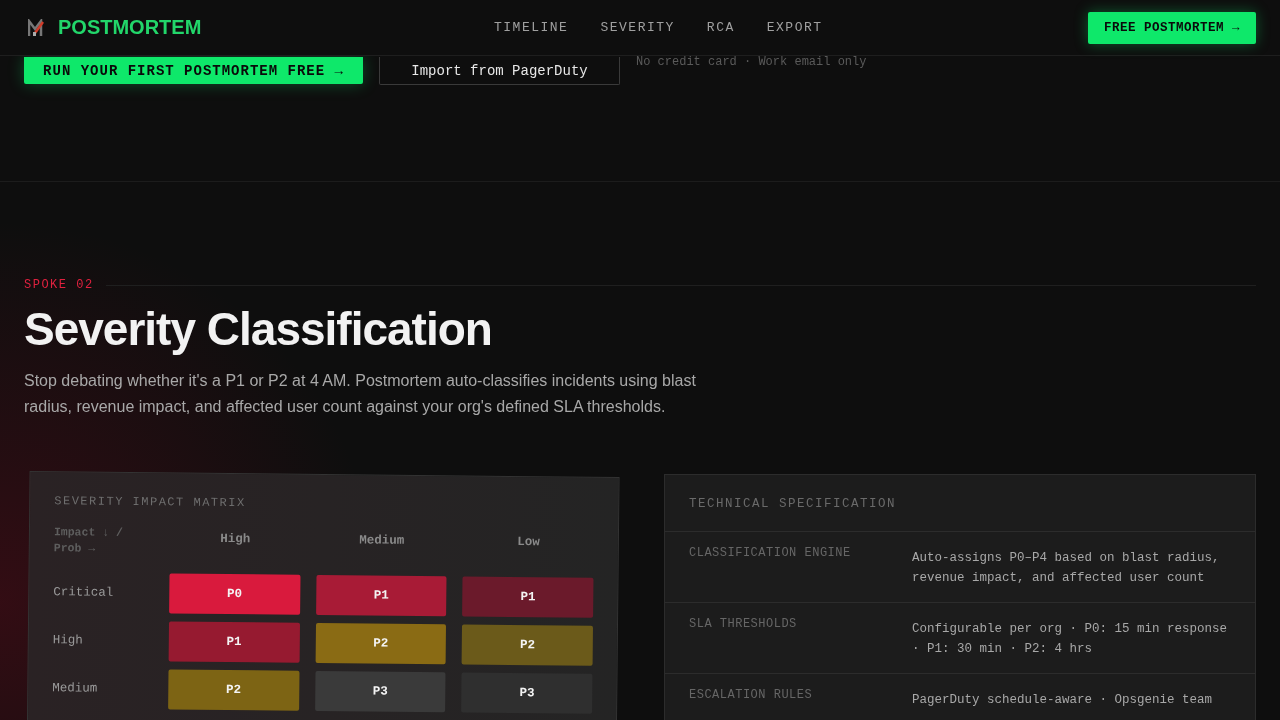  I want to click on spec-key: ESCALATION RULES, so click(800, 699).